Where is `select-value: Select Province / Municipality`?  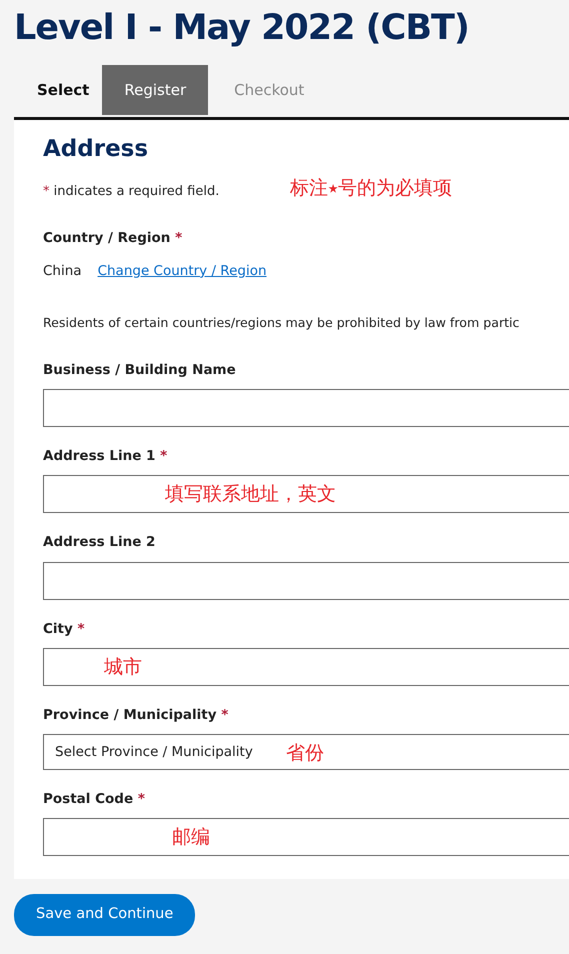 select-value: Select Province / Municipality is located at coordinates (154, 752).